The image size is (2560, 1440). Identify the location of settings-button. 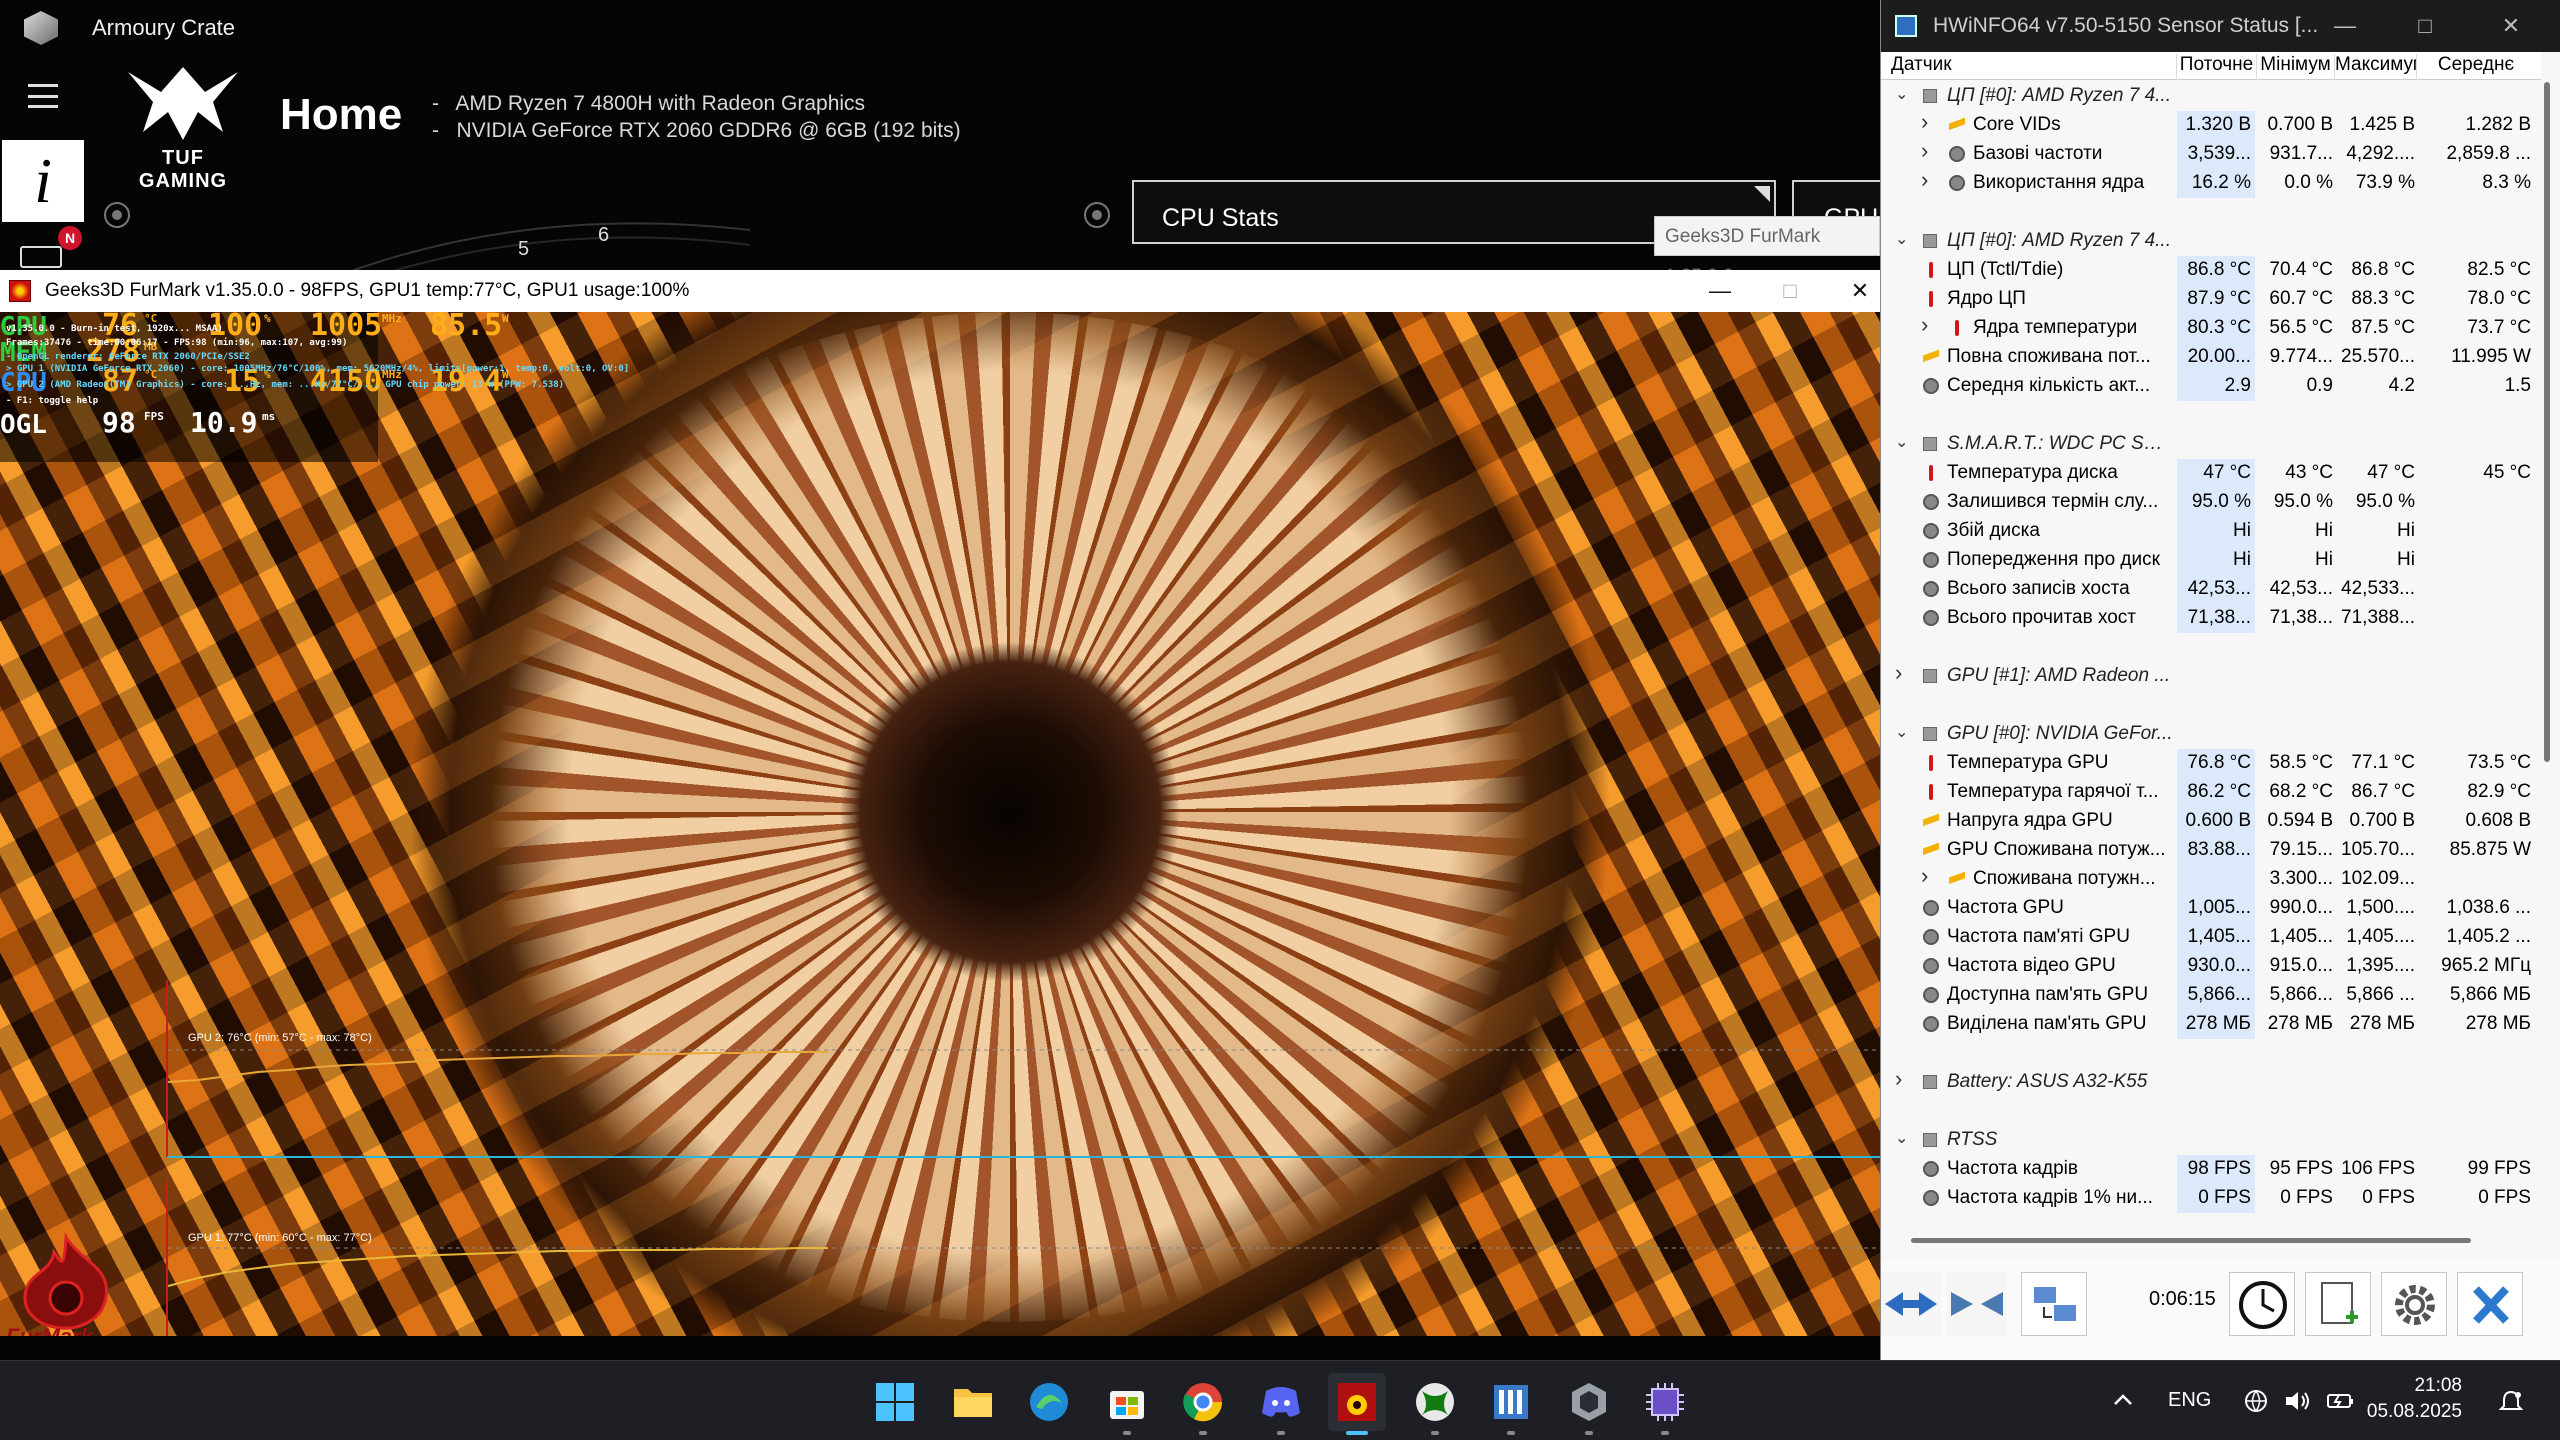
(2414, 1304).